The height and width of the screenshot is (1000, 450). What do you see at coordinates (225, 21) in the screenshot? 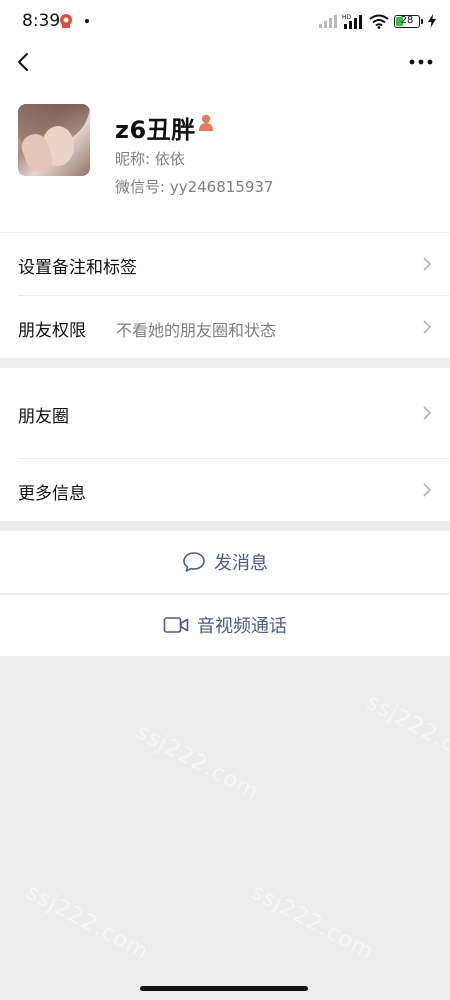
I see `status-bar: 8:39 HD 28` at bounding box center [225, 21].